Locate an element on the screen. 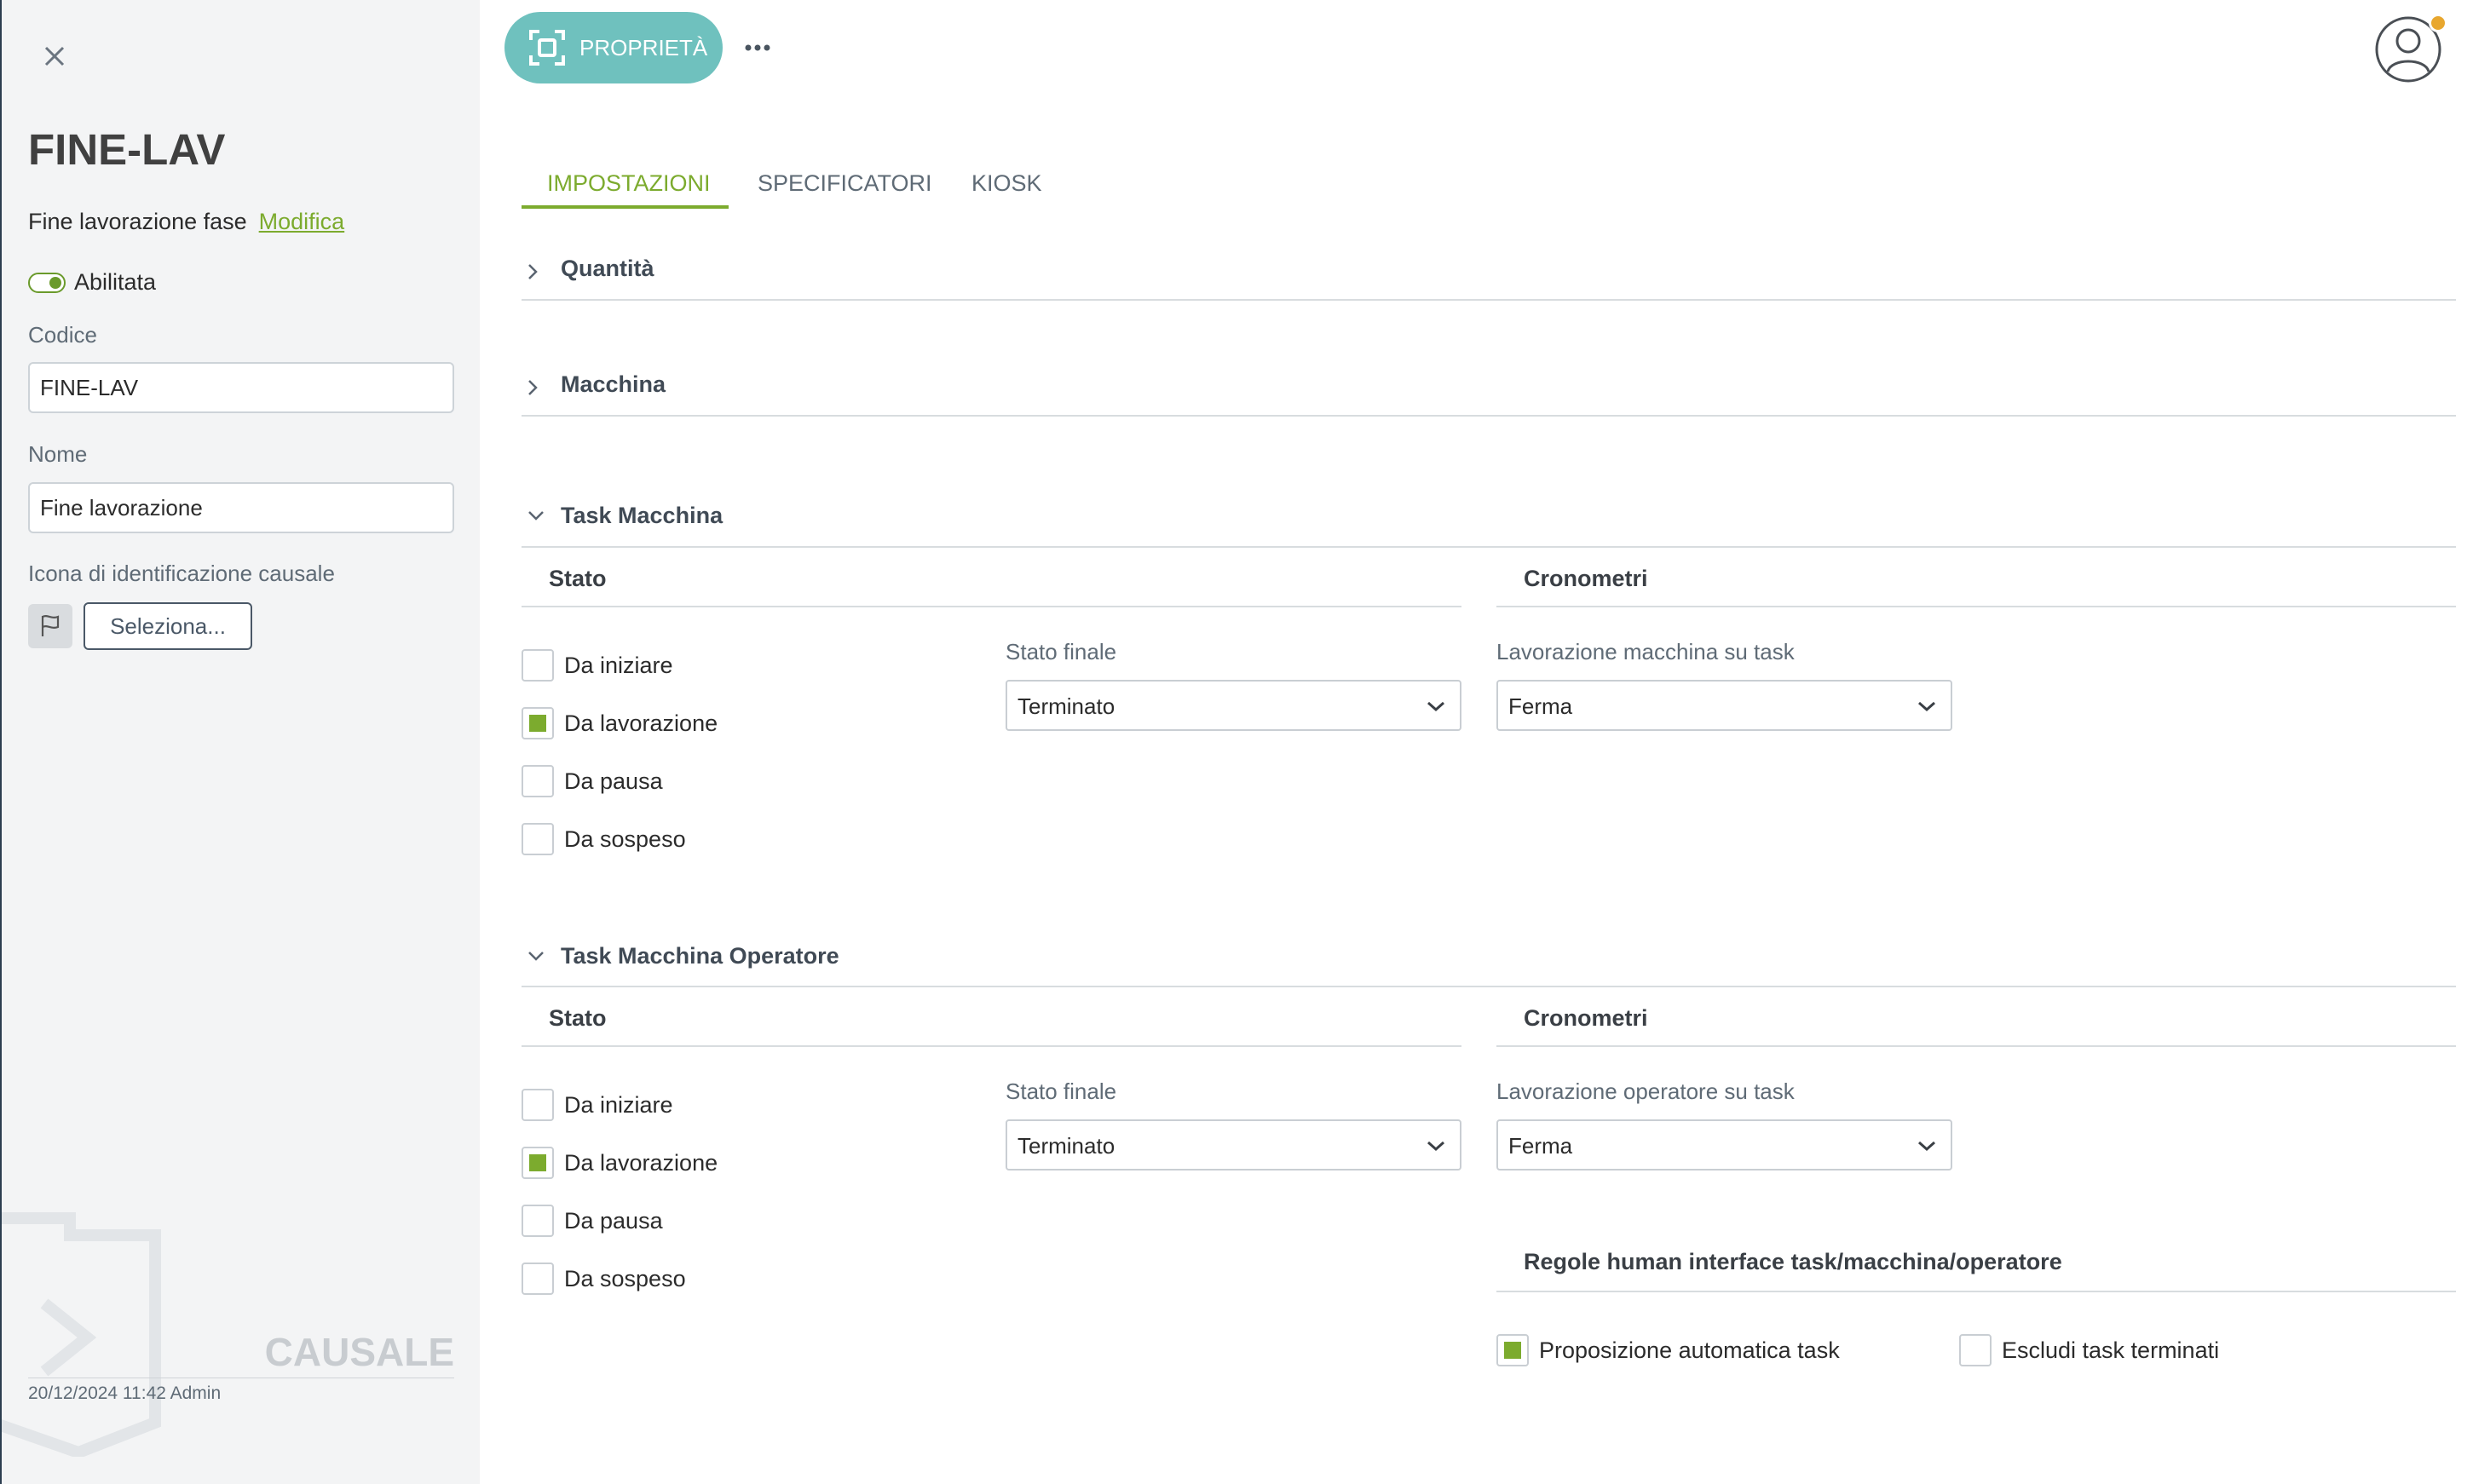 Image resolution: width=2473 pixels, height=1484 pixels. name-label: Nome is located at coordinates (58, 454).